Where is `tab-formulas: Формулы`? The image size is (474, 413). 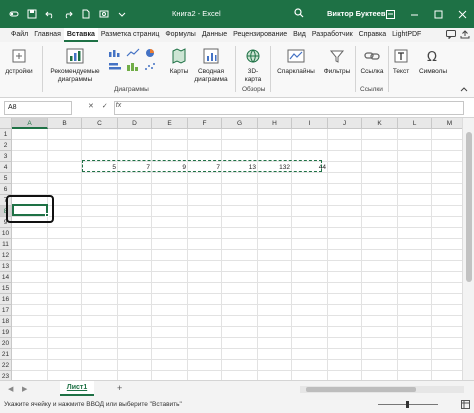 tab-formulas: Формулы is located at coordinates (180, 35).